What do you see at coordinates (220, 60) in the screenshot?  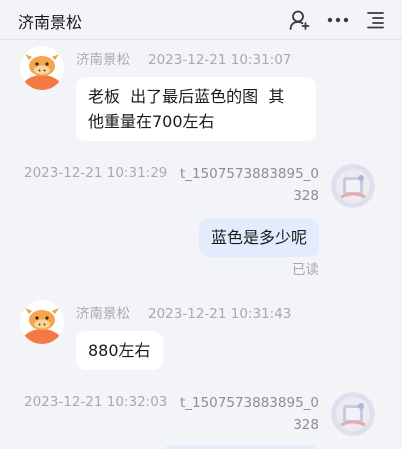 I see `message-timestamp: 2023-12-21 10:31:07` at bounding box center [220, 60].